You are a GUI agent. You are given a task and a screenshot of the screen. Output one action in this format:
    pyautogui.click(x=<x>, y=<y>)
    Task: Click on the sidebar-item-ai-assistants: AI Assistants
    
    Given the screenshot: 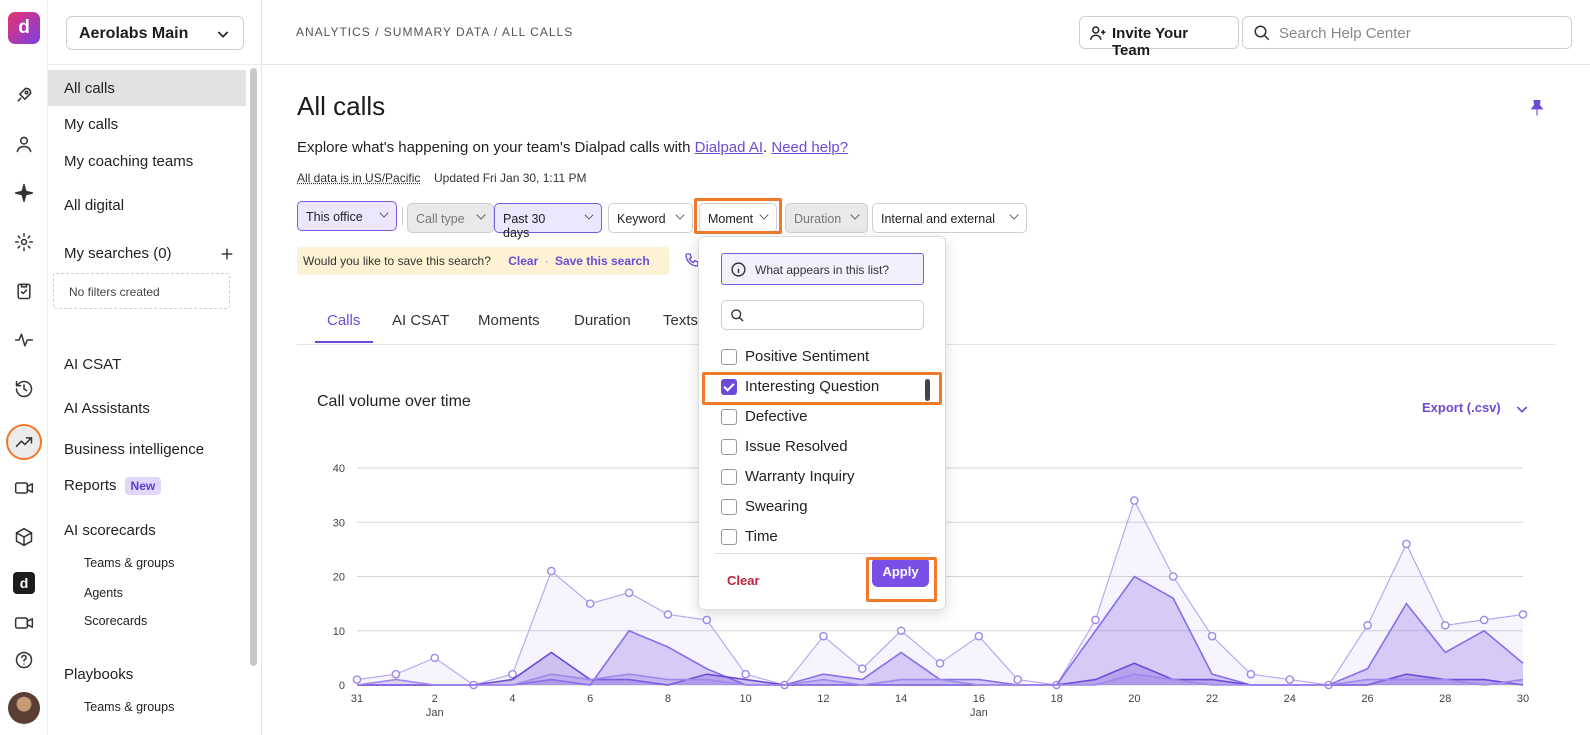 What is the action you would take?
    pyautogui.click(x=107, y=408)
    